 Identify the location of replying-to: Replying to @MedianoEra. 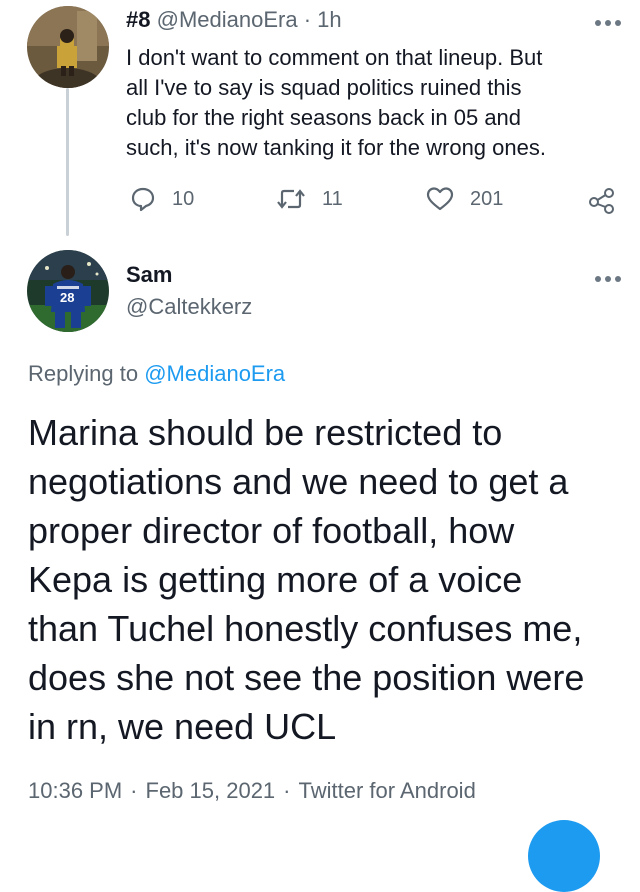
(156, 374).